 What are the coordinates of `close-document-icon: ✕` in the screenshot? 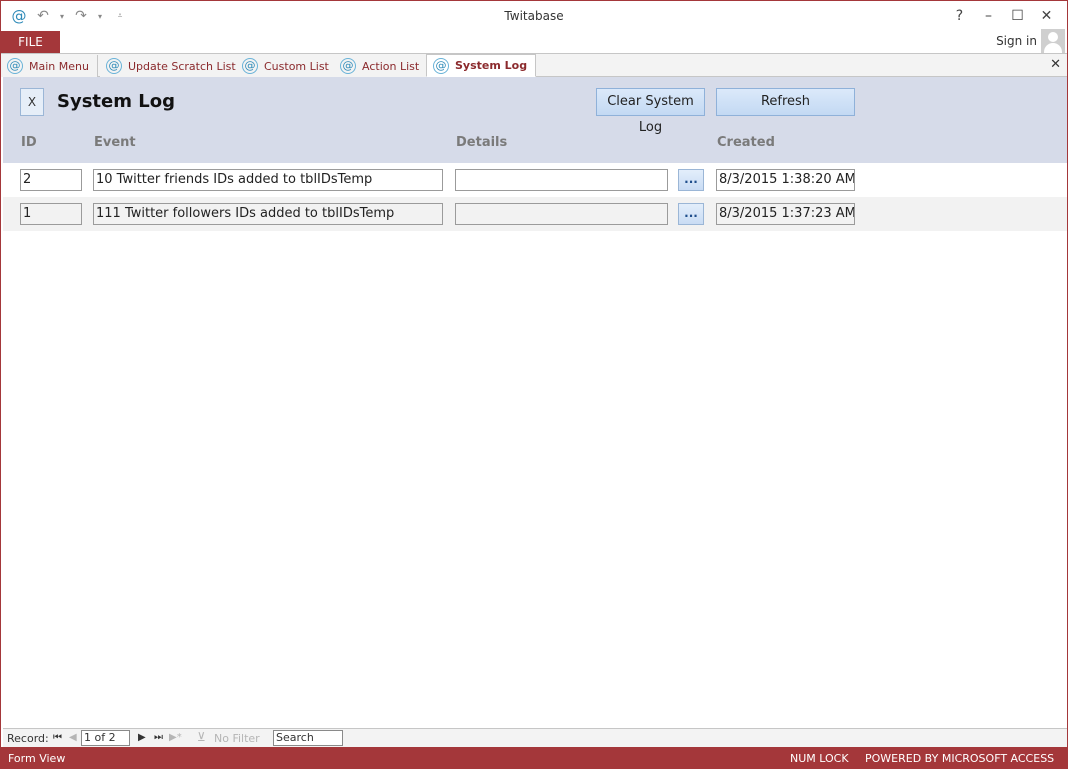 It's located at (1055, 64).